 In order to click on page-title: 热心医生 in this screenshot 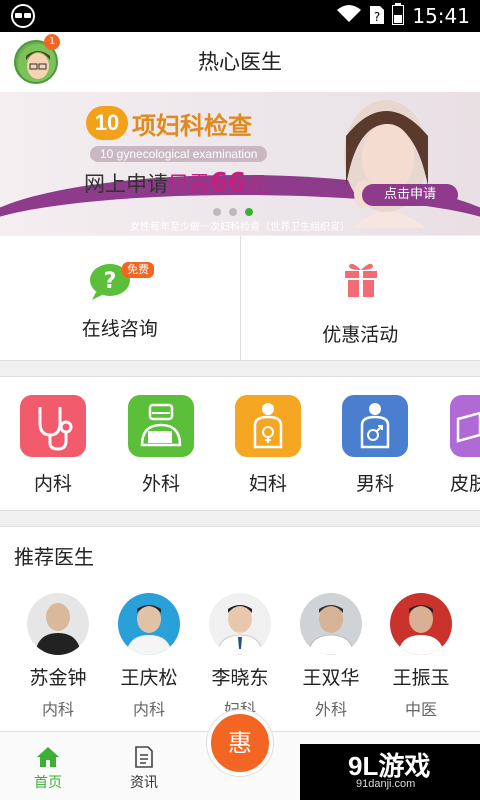, I will do `click(240, 62)`.